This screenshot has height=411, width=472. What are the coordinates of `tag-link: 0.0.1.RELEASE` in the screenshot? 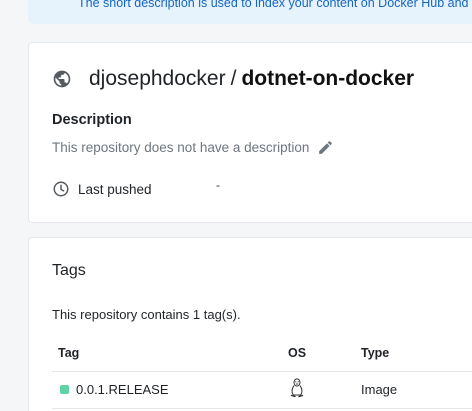 It's located at (122, 389).